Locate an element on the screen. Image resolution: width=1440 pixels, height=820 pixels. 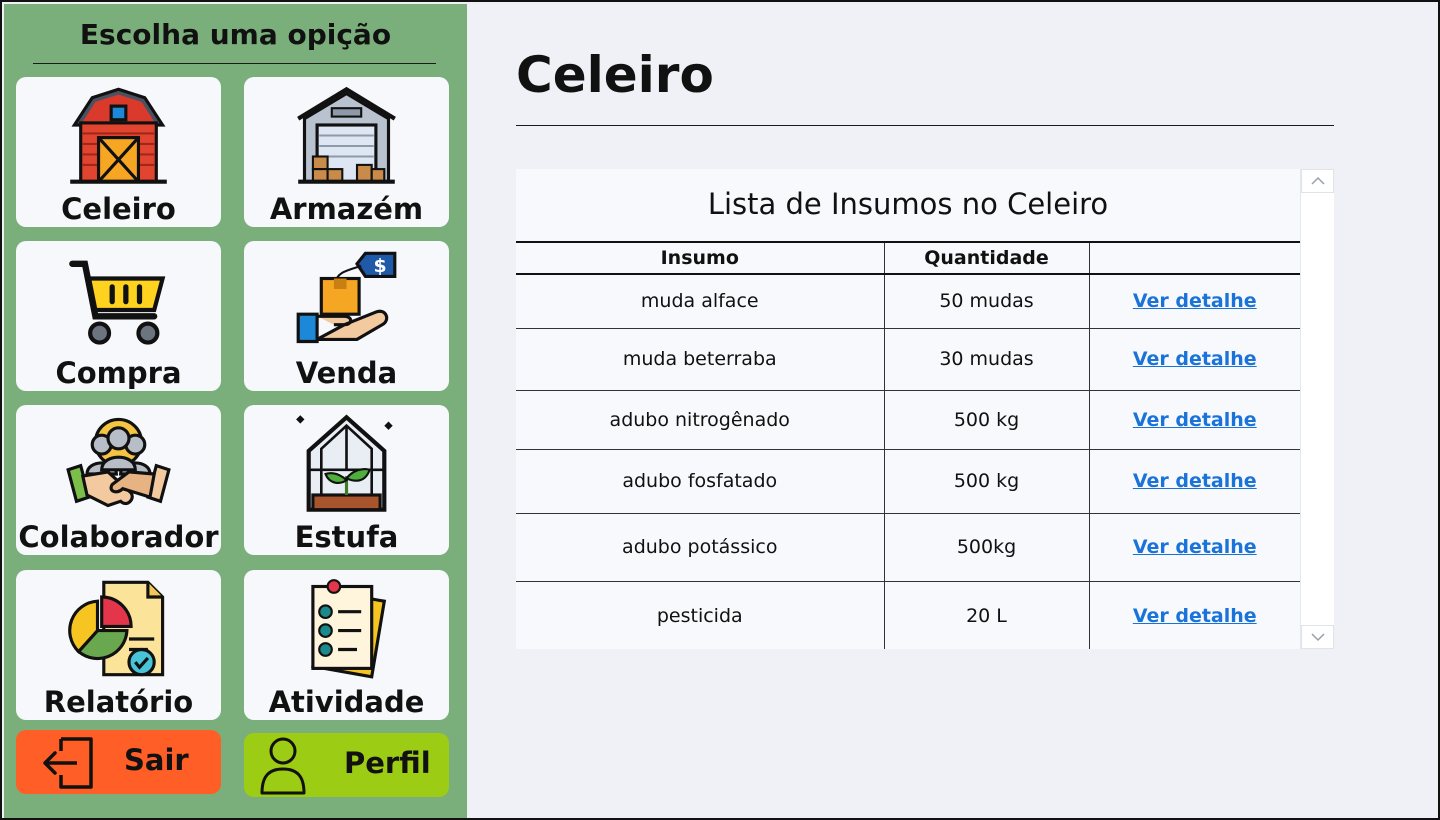
menu-tile-colaborador: Colaborador is located at coordinates (118, 480).